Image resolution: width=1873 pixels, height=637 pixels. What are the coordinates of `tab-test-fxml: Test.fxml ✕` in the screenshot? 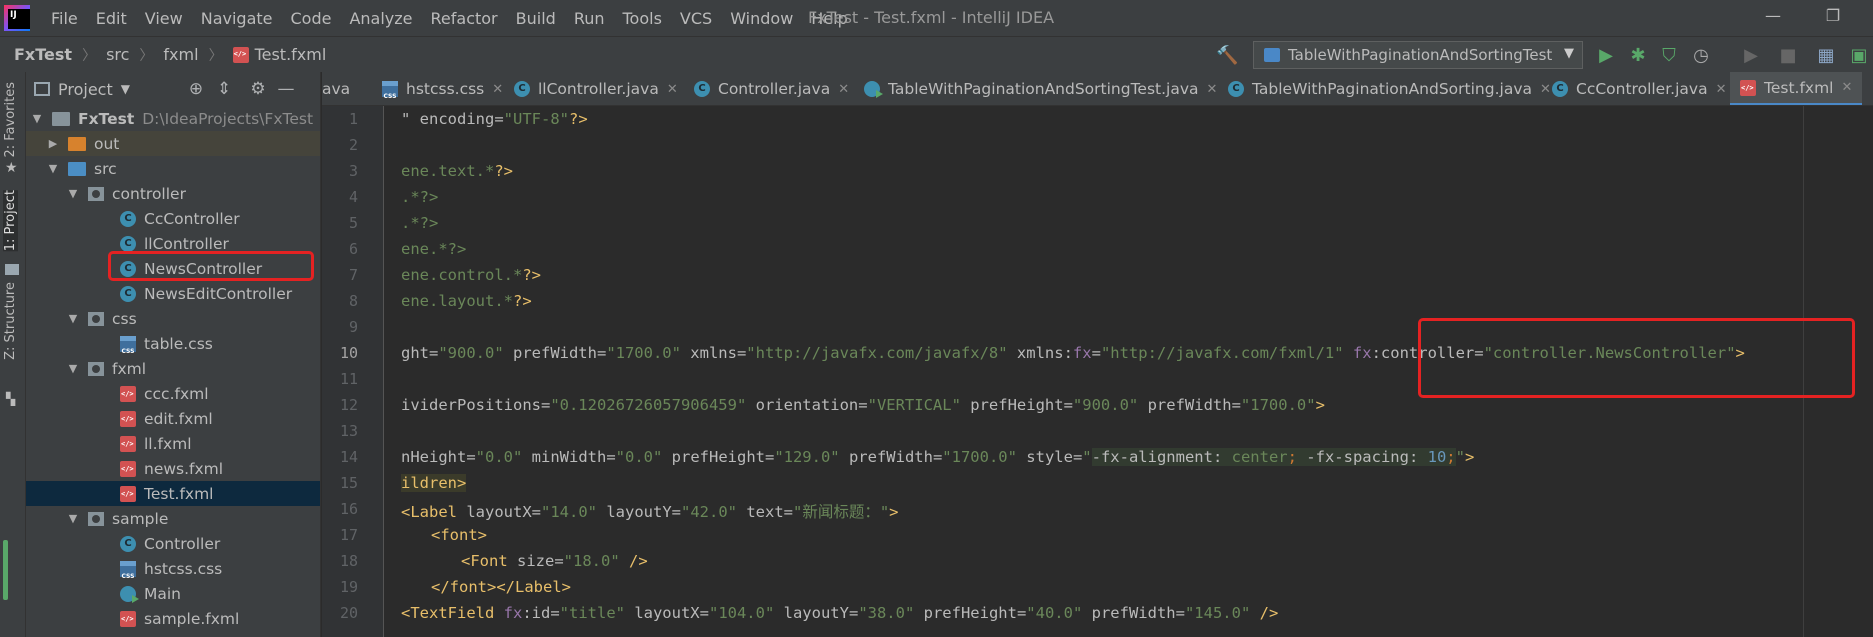 It's located at (1796, 88).